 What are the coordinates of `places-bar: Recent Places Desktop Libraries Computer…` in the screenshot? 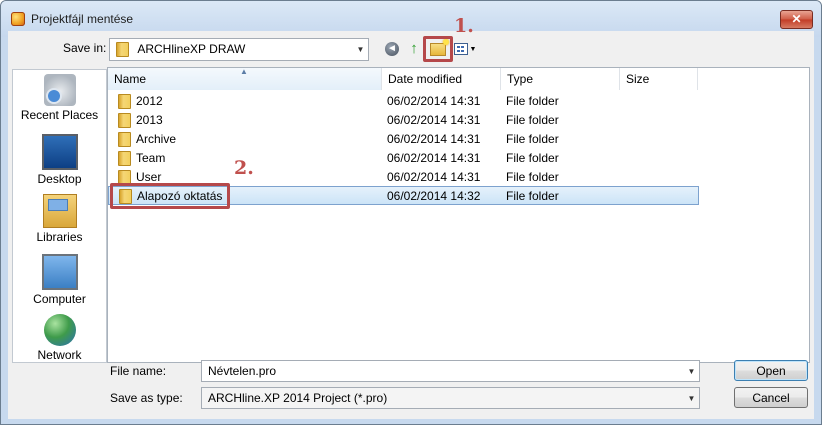 It's located at (59, 216).